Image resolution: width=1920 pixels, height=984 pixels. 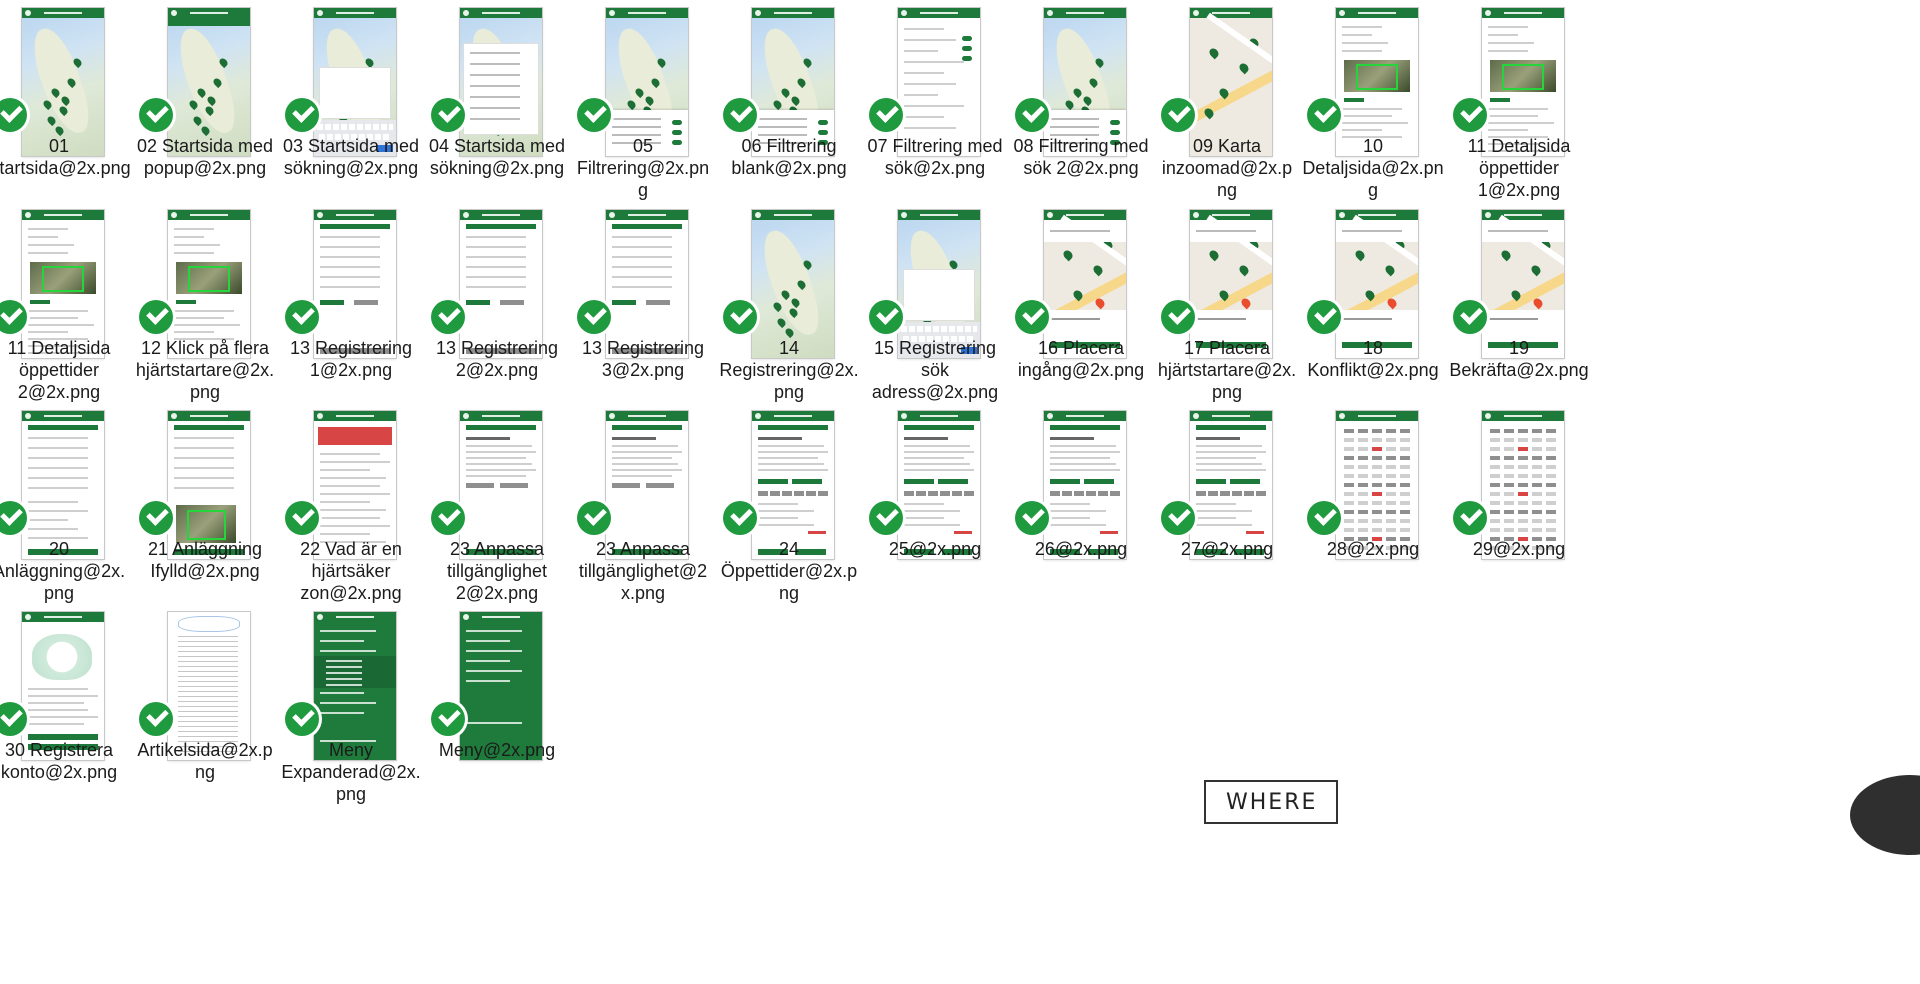 I want to click on partial-note-text: WHERE, so click(x=1272, y=802).